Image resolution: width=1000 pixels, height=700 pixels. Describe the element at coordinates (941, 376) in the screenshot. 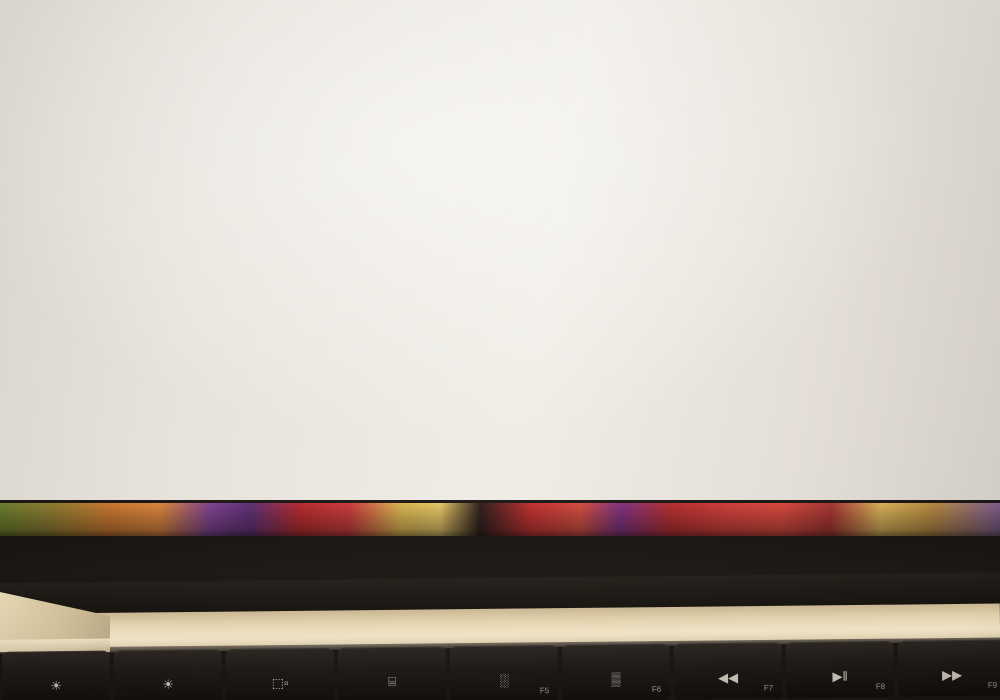

I see `trend-name-label: #CallThe` at that location.